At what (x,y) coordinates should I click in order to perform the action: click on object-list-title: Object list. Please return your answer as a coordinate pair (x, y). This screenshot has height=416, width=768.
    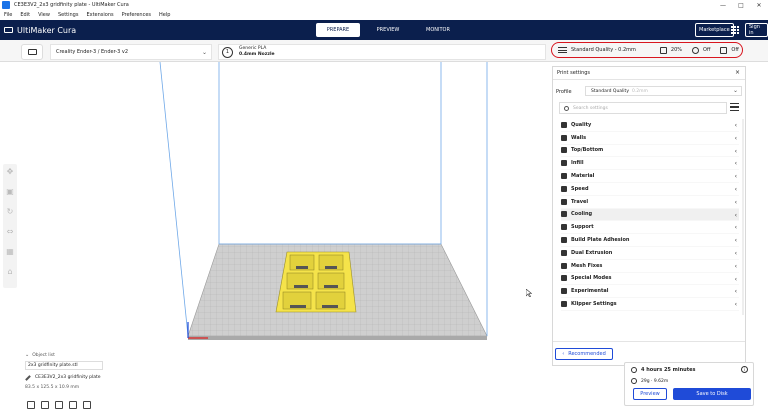
    Looking at the image, I should click on (43, 355).